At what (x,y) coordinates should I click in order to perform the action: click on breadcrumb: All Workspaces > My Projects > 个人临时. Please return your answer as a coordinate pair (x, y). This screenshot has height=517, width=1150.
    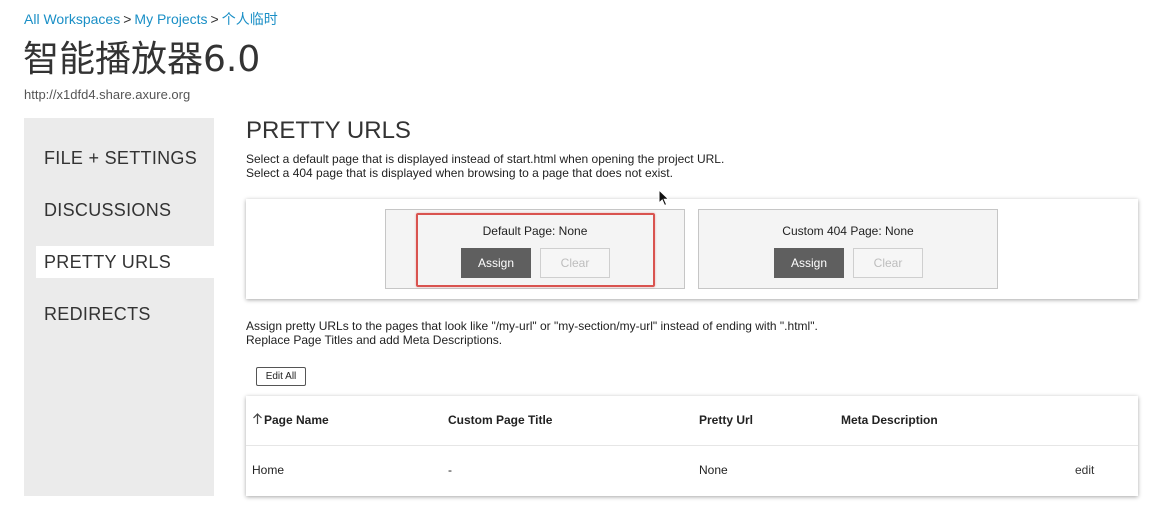
    Looking at the image, I should click on (151, 19).